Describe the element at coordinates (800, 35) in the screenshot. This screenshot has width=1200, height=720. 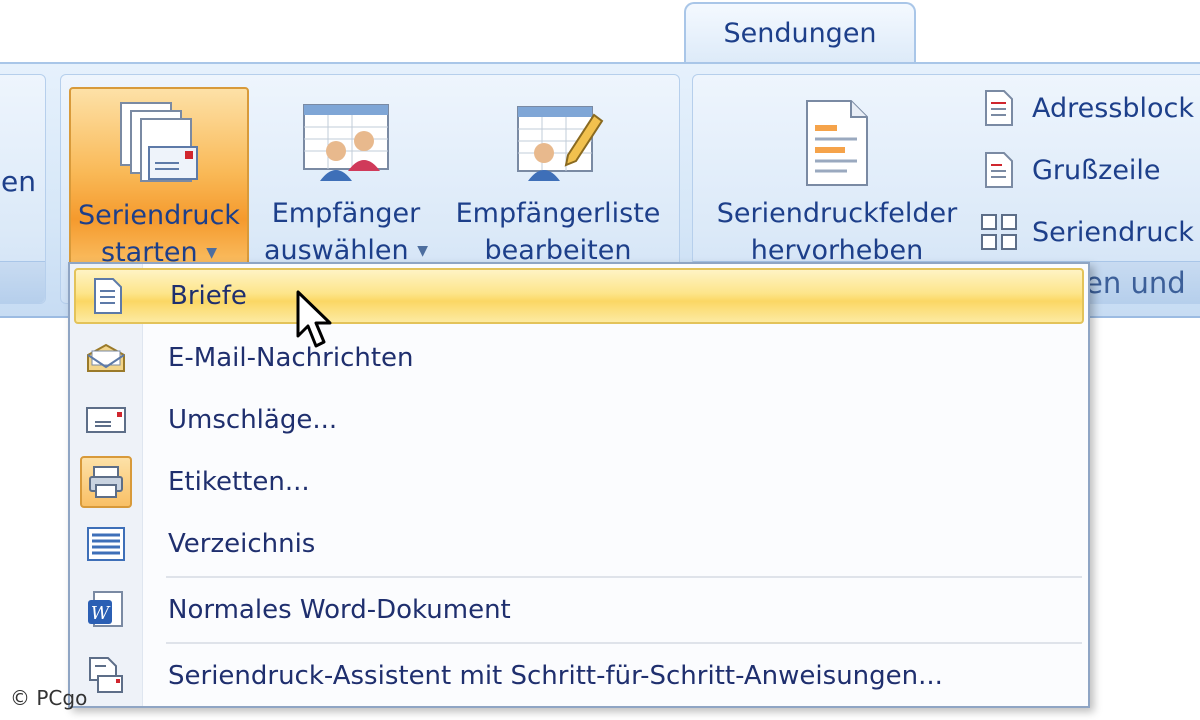
I see `tab-sendungen: Sendungen` at that location.